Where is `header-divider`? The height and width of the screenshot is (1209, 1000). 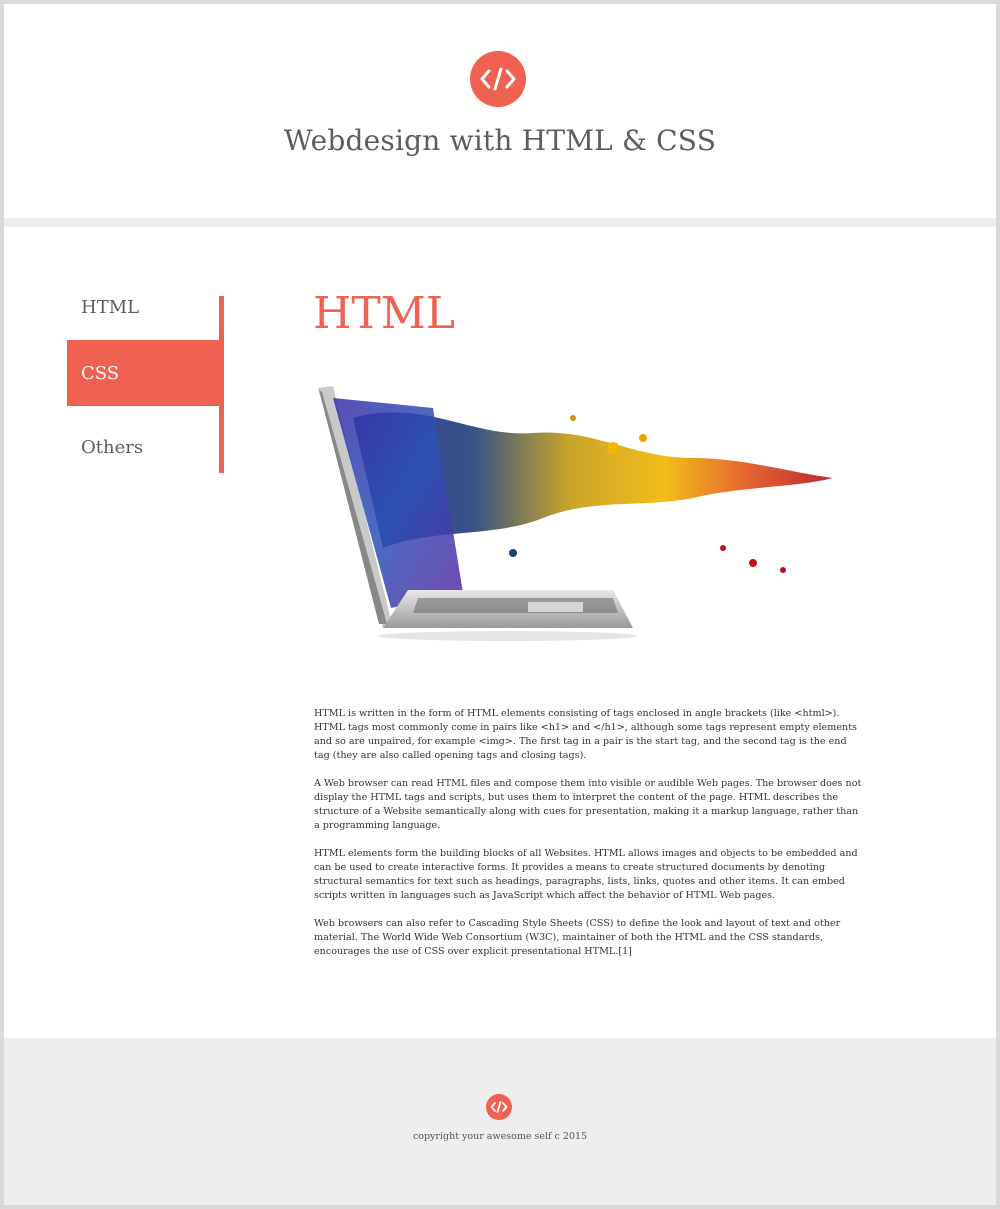 header-divider is located at coordinates (500, 222).